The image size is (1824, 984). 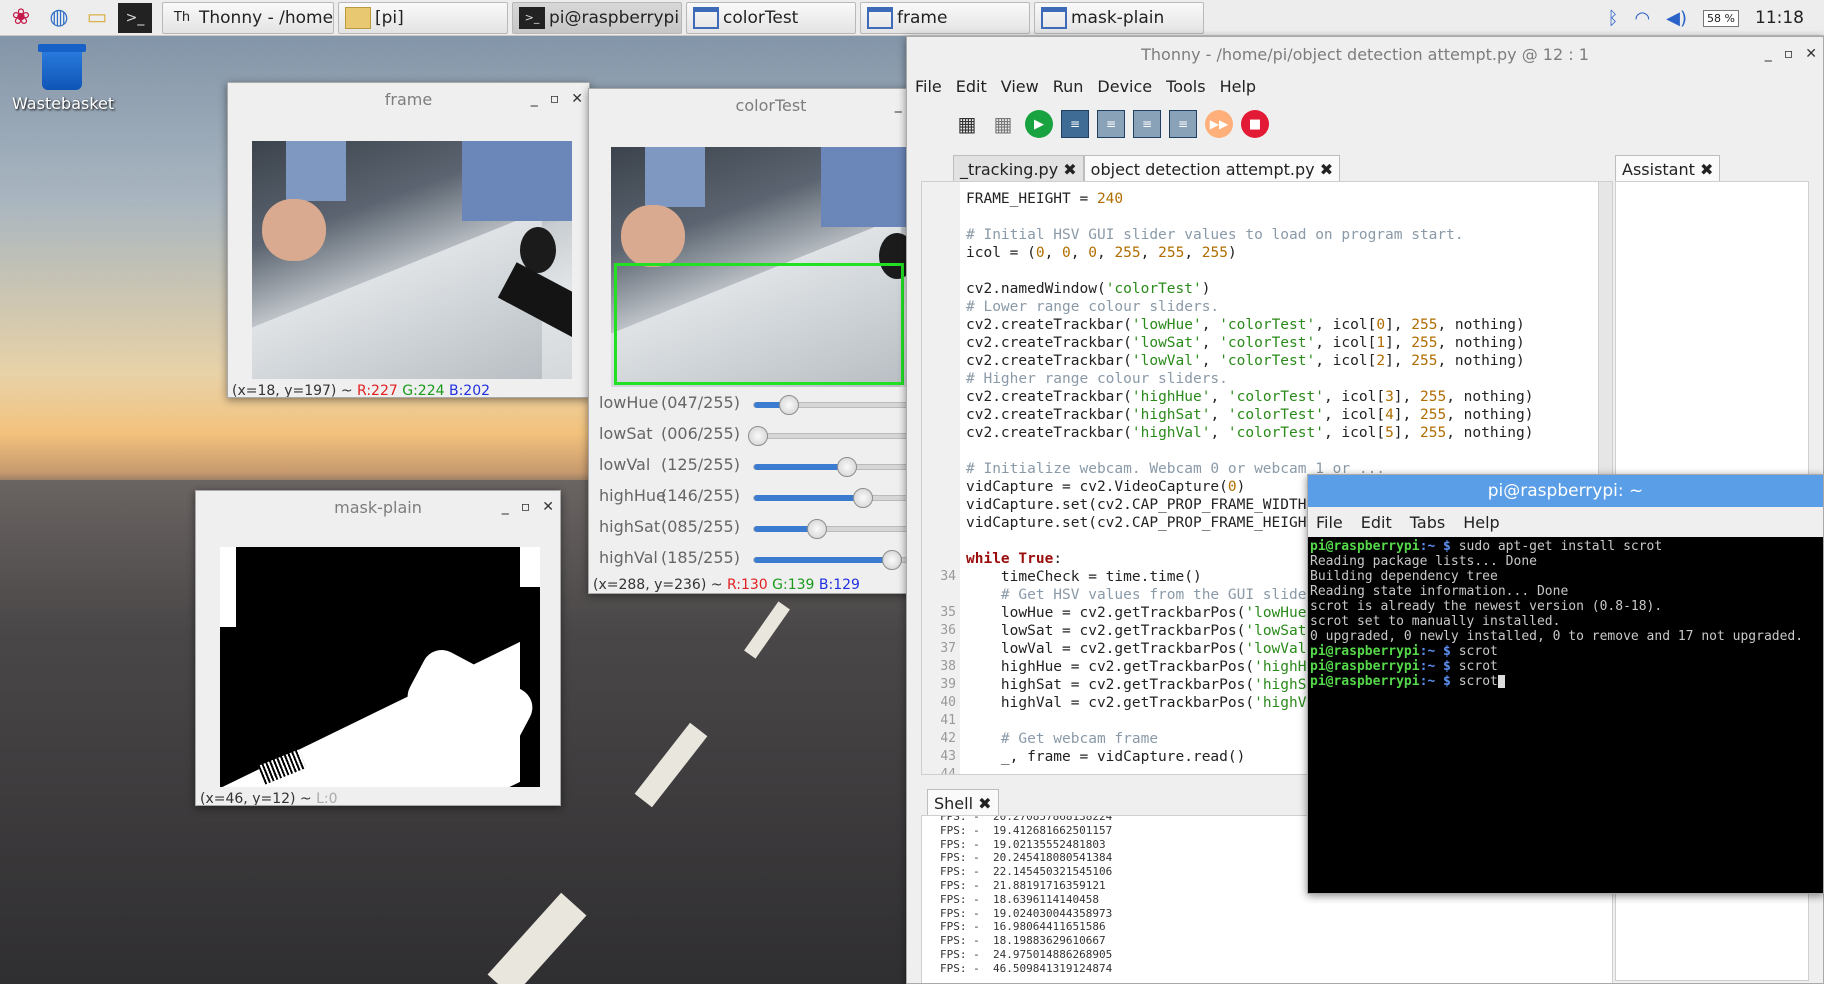 What do you see at coordinates (967, 124) in the screenshot?
I see `save-icon: ▦` at bounding box center [967, 124].